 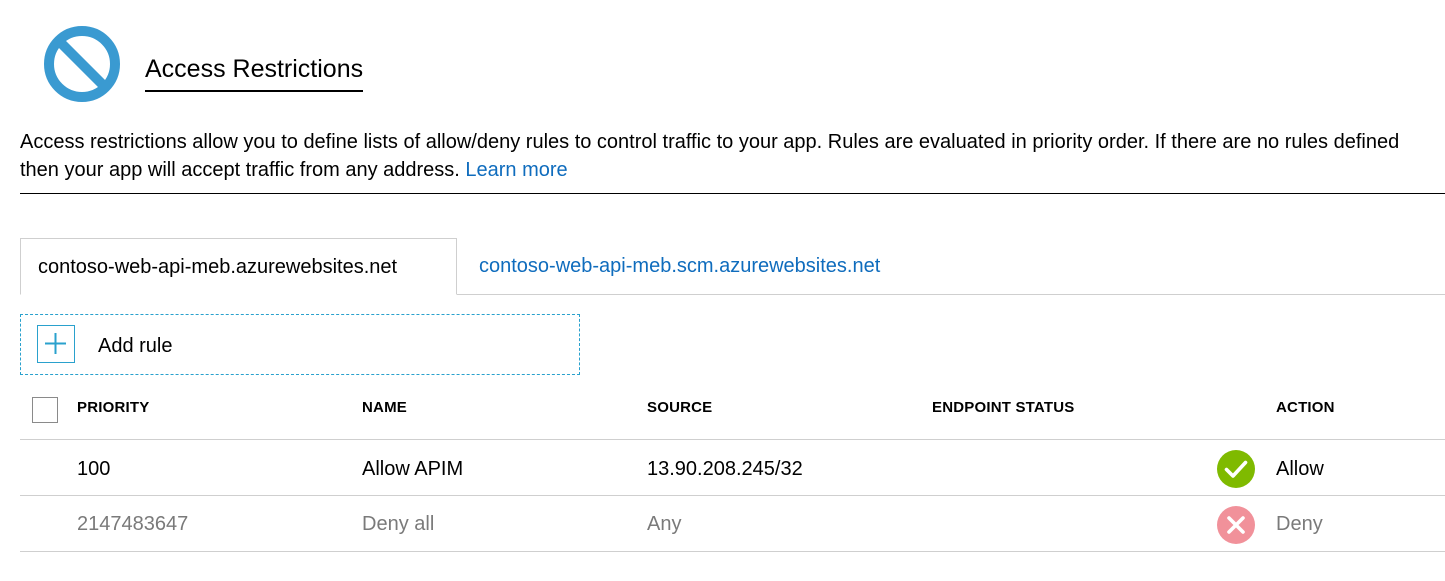 I want to click on cell-priority: 2147483647, so click(x=133, y=524).